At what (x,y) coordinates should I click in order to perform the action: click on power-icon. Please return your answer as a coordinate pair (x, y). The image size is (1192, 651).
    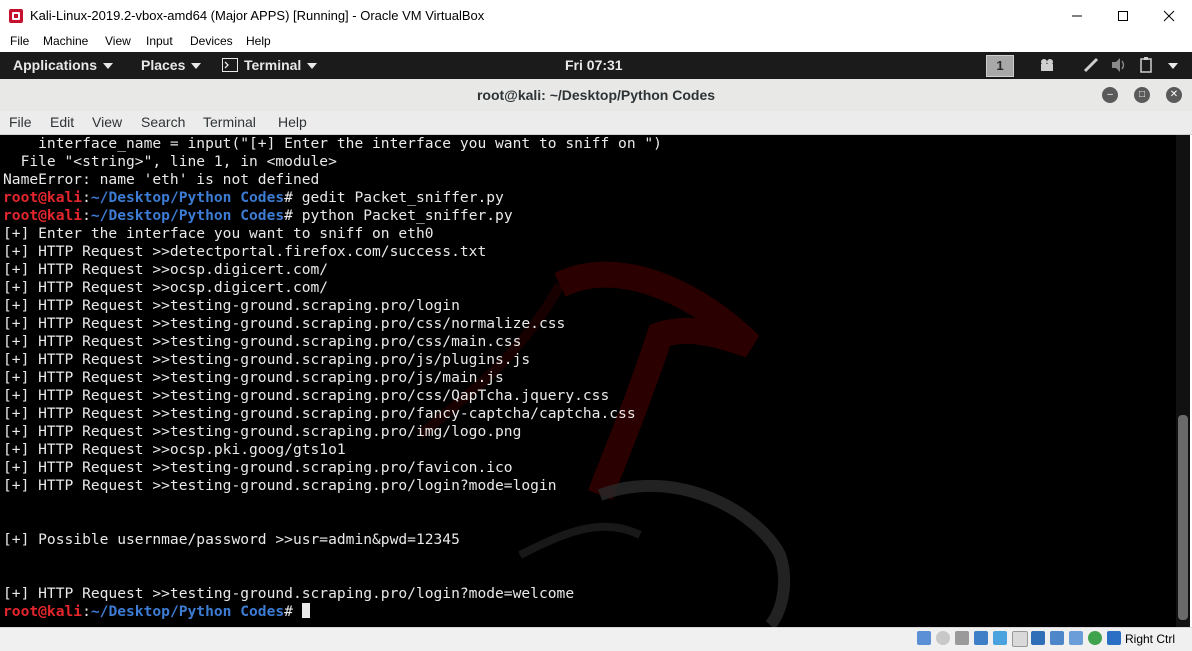
    Looking at the image, I should click on (1148, 65).